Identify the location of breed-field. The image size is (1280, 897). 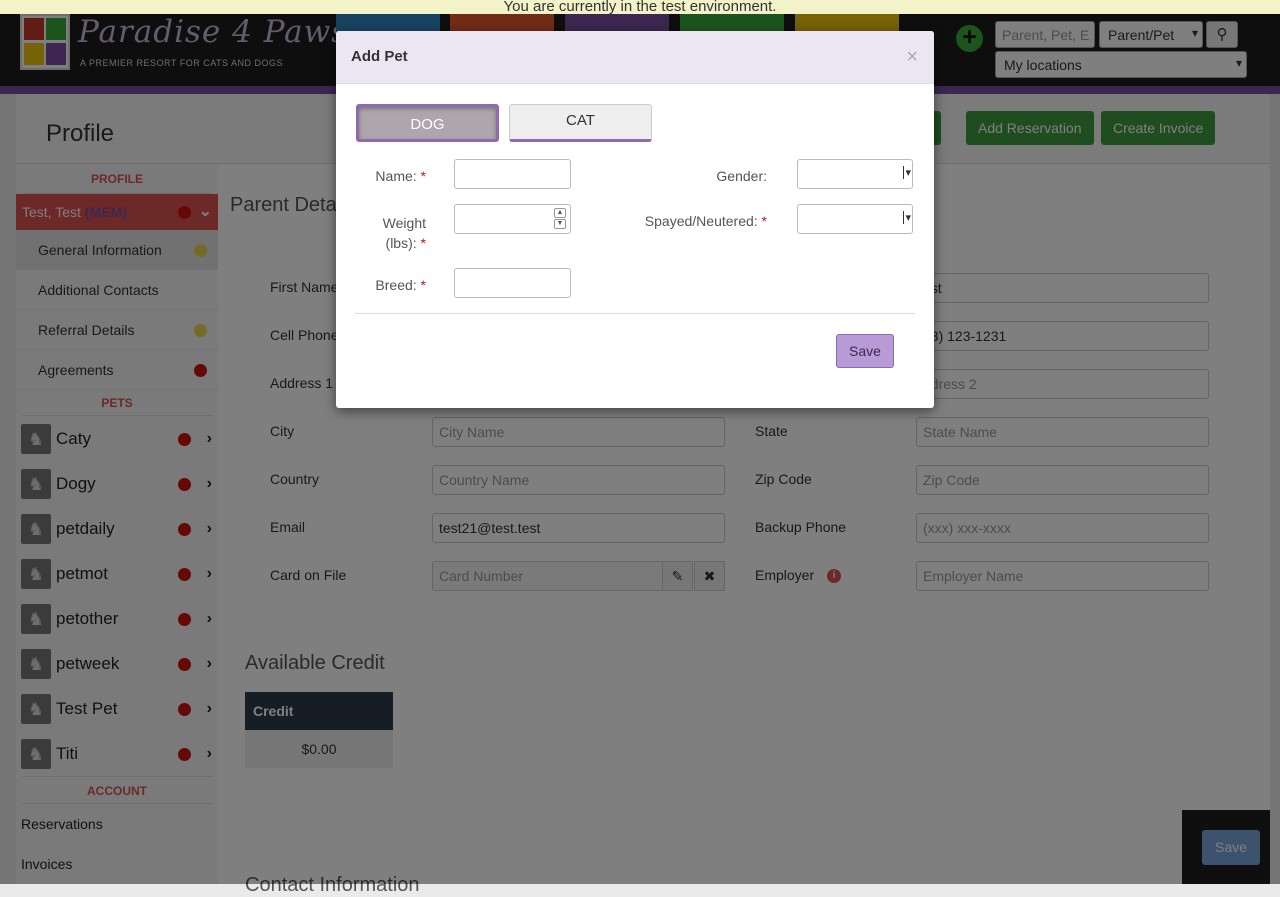
(512, 283).